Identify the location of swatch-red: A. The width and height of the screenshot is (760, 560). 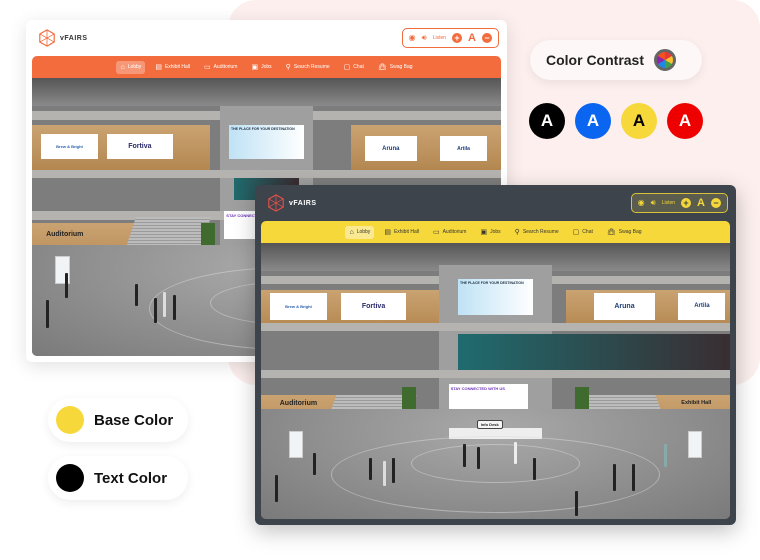
(685, 121).